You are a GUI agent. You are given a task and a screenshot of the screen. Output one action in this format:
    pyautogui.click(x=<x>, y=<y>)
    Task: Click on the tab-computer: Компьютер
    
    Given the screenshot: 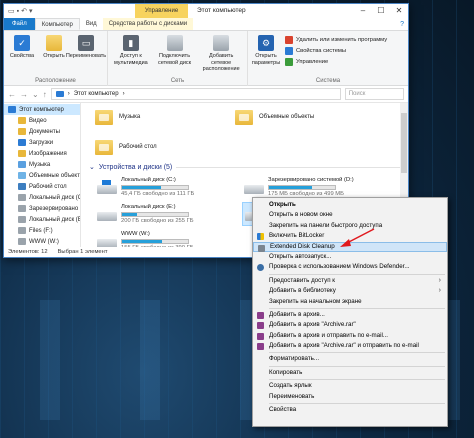 What is the action you would take?
    pyautogui.click(x=57, y=24)
    